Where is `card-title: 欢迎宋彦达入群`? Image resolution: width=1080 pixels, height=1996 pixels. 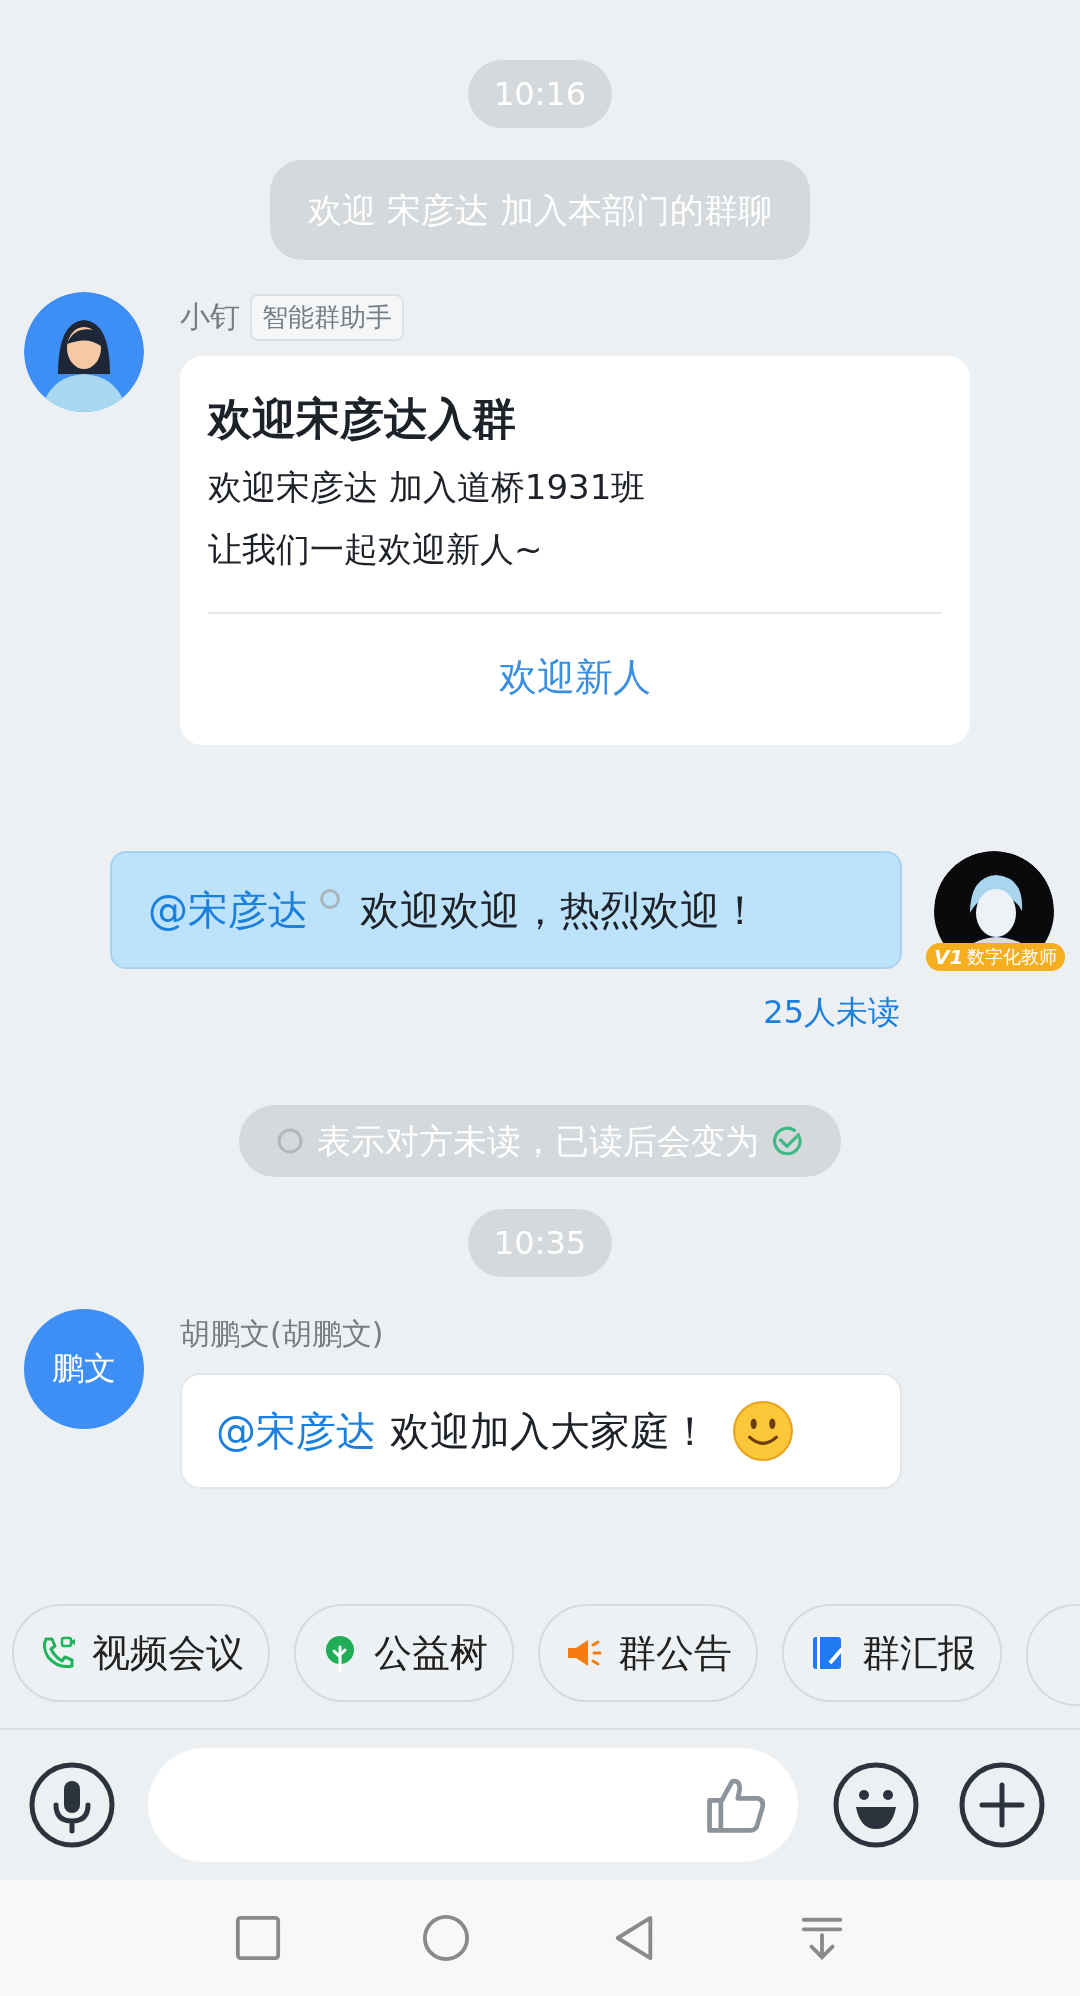 card-title: 欢迎宋彦达入群 is located at coordinates (362, 419).